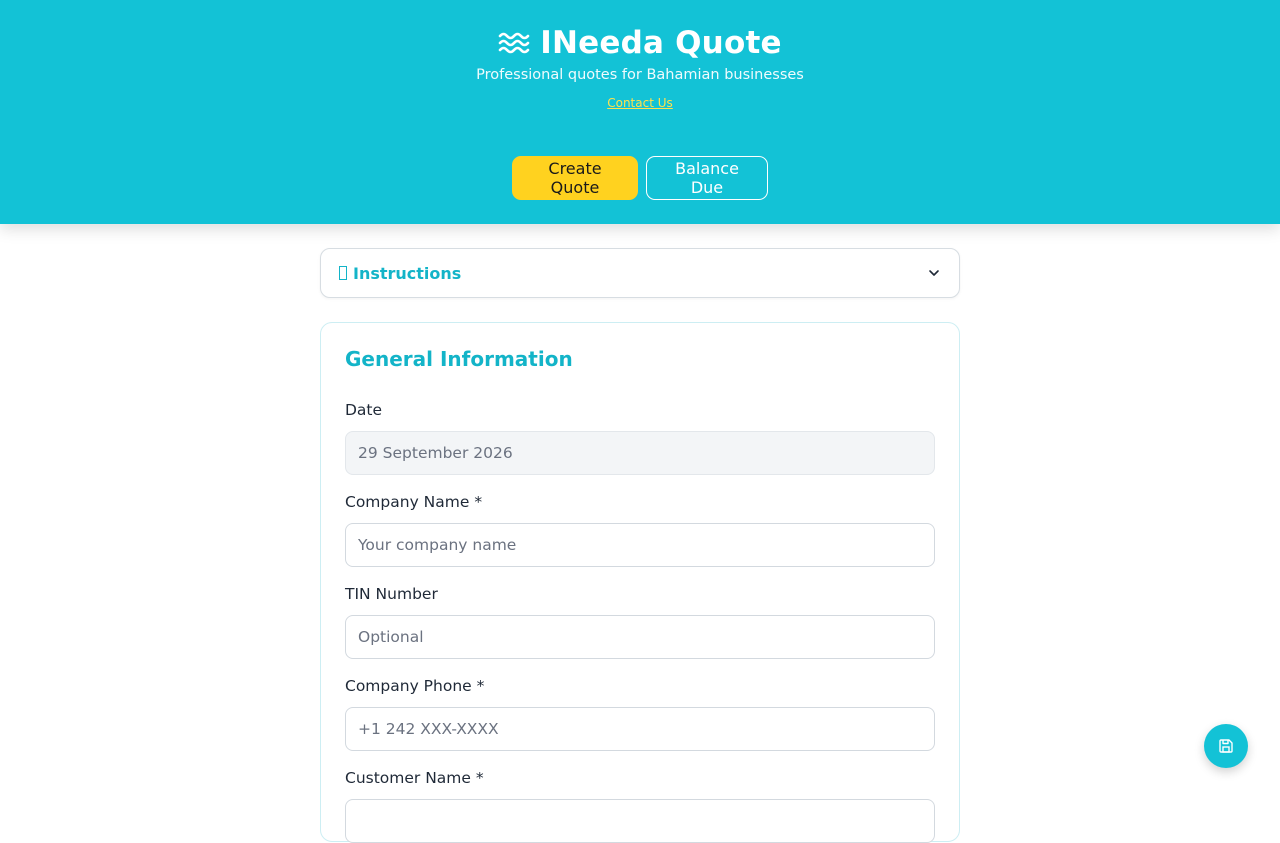 Image resolution: width=1280 pixels, height=843 pixels. I want to click on save-icon, so click(1226, 746).